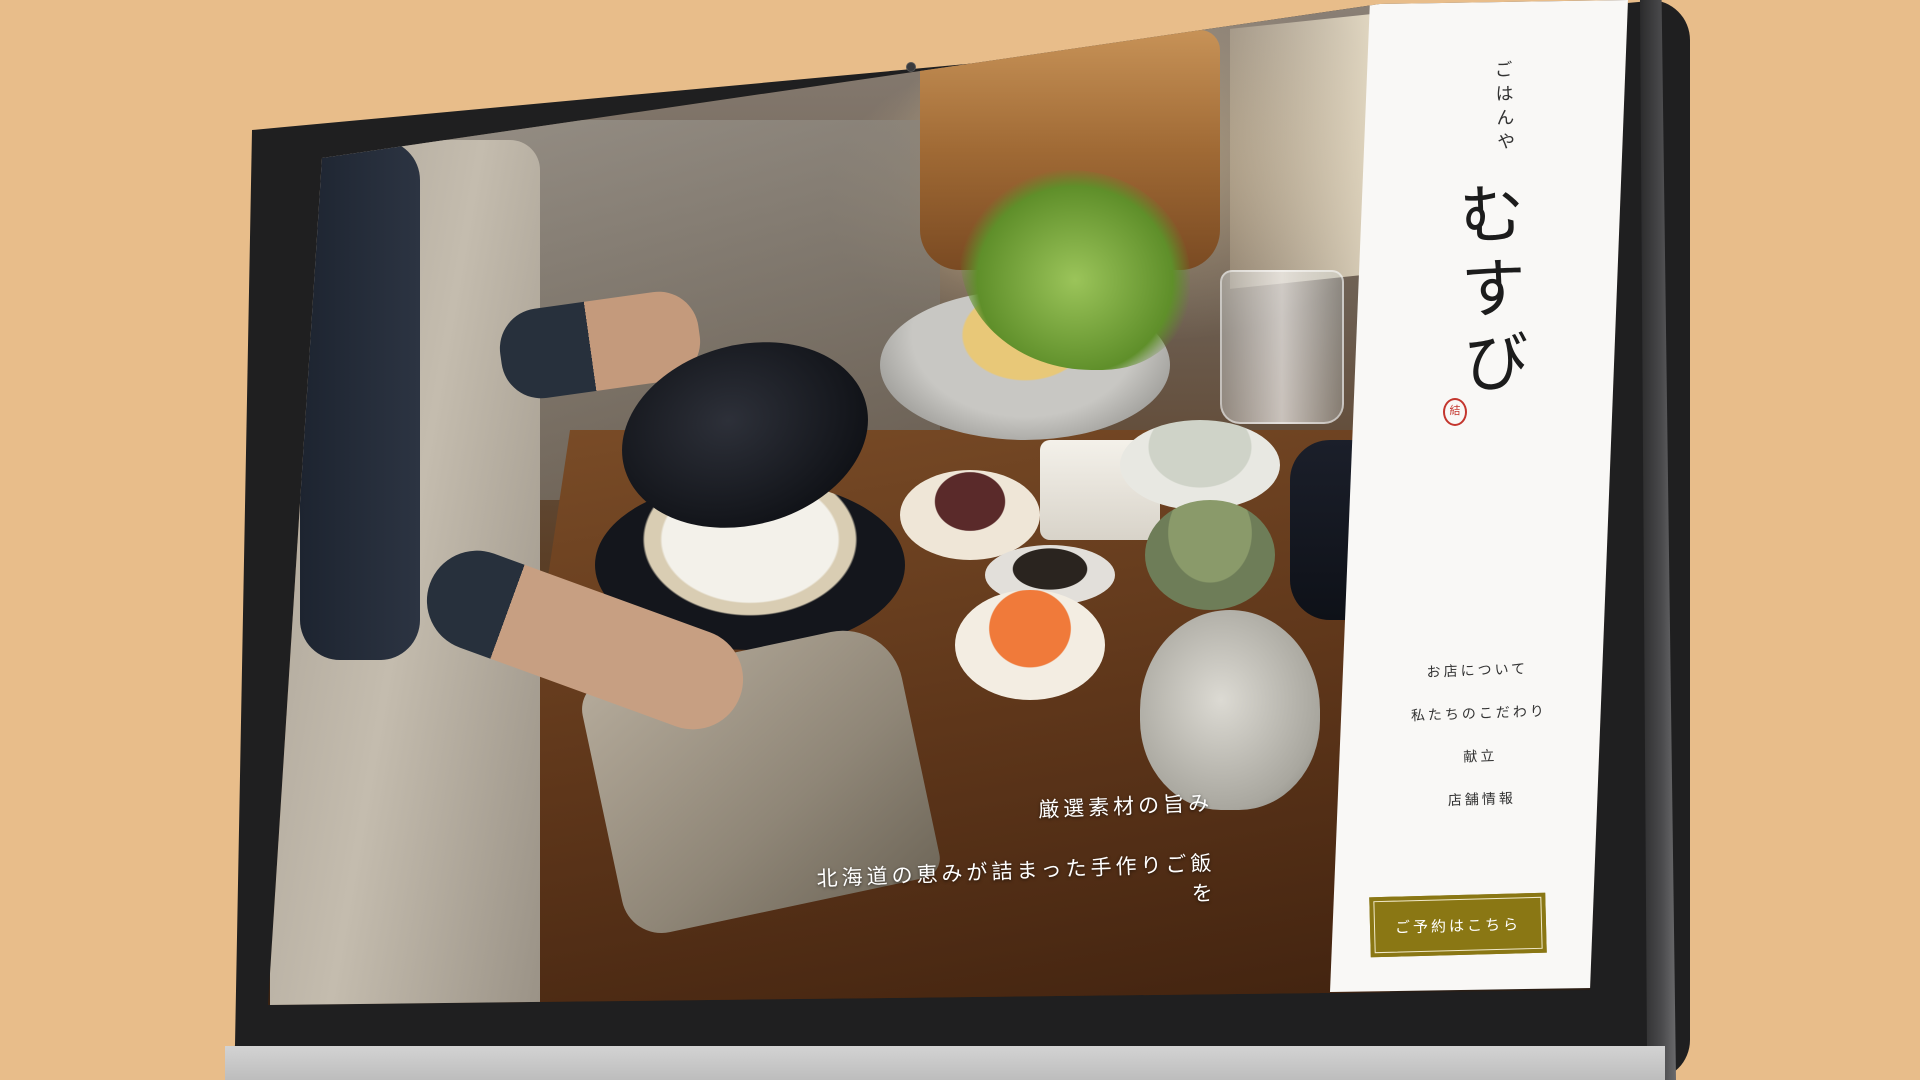 This screenshot has width=1920, height=1080. I want to click on hero-teapot, so click(1230, 710).